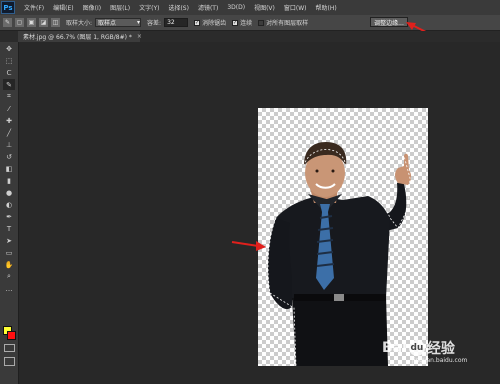 The image size is (500, 384). What do you see at coordinates (9, 216) in the screenshot?
I see `pen-tool-icon: ✒` at bounding box center [9, 216].